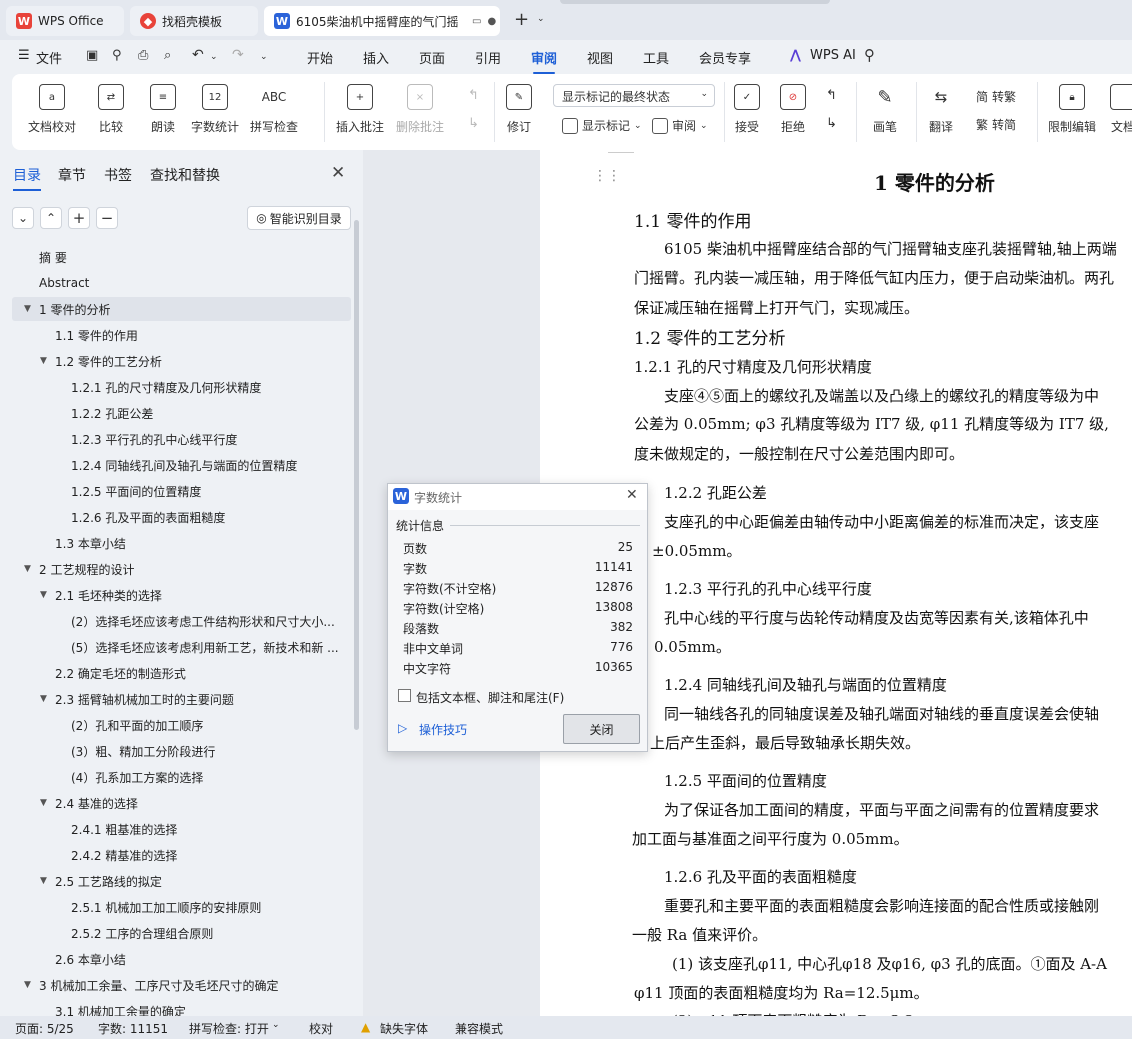  What do you see at coordinates (632, 495) in the screenshot?
I see `close-icon: ✕` at bounding box center [632, 495].